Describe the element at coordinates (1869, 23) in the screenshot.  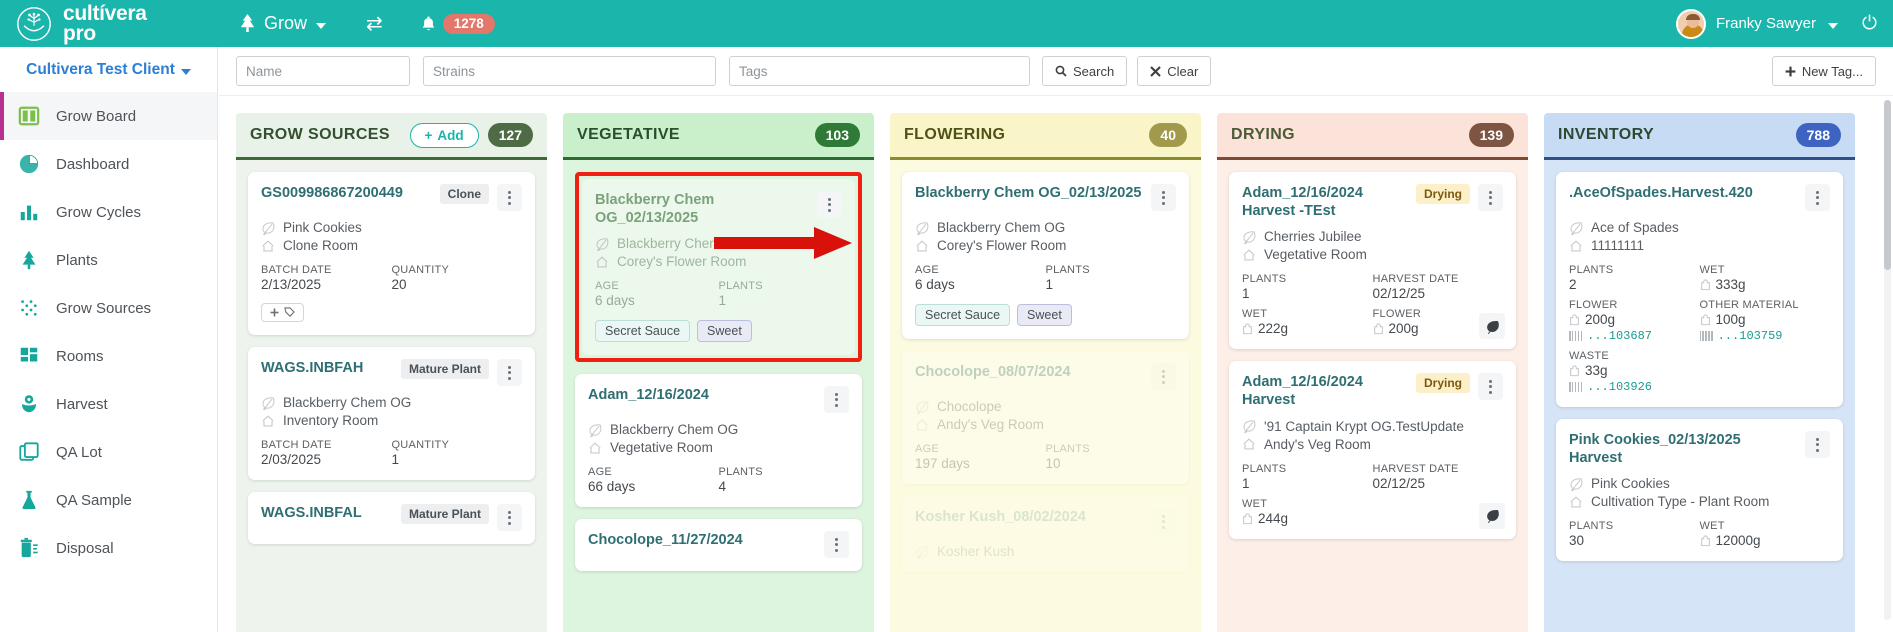
I see `power-icon: ⏻` at that location.